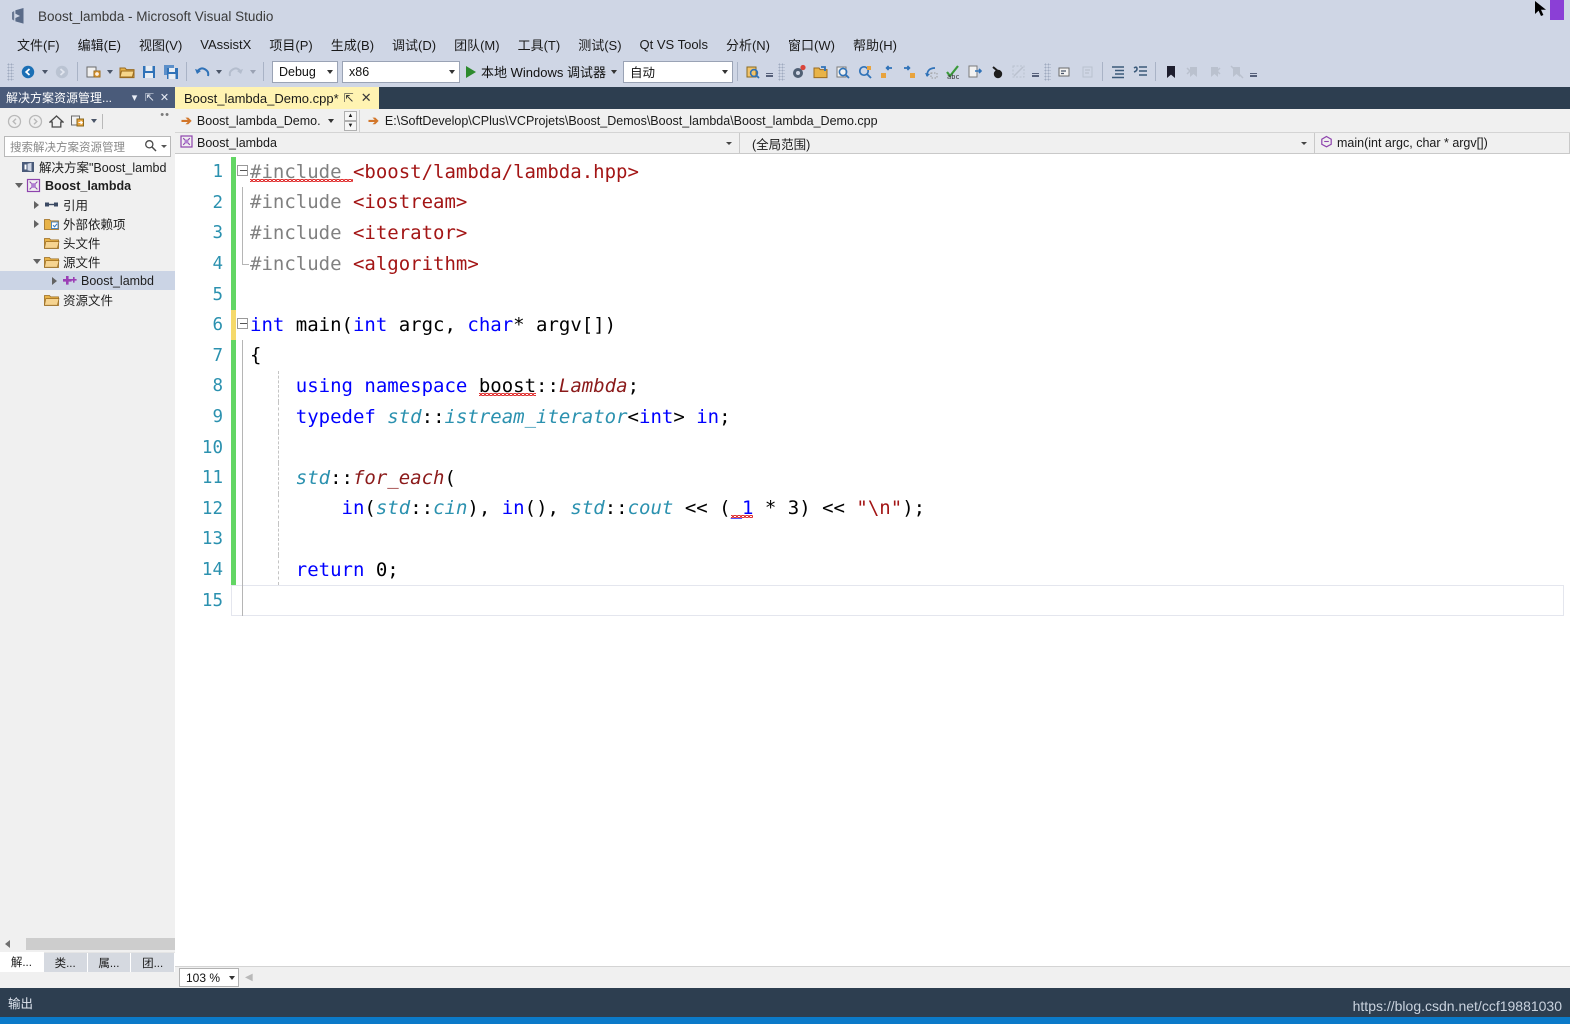  I want to click on code-line: 5, so click(872, 295).